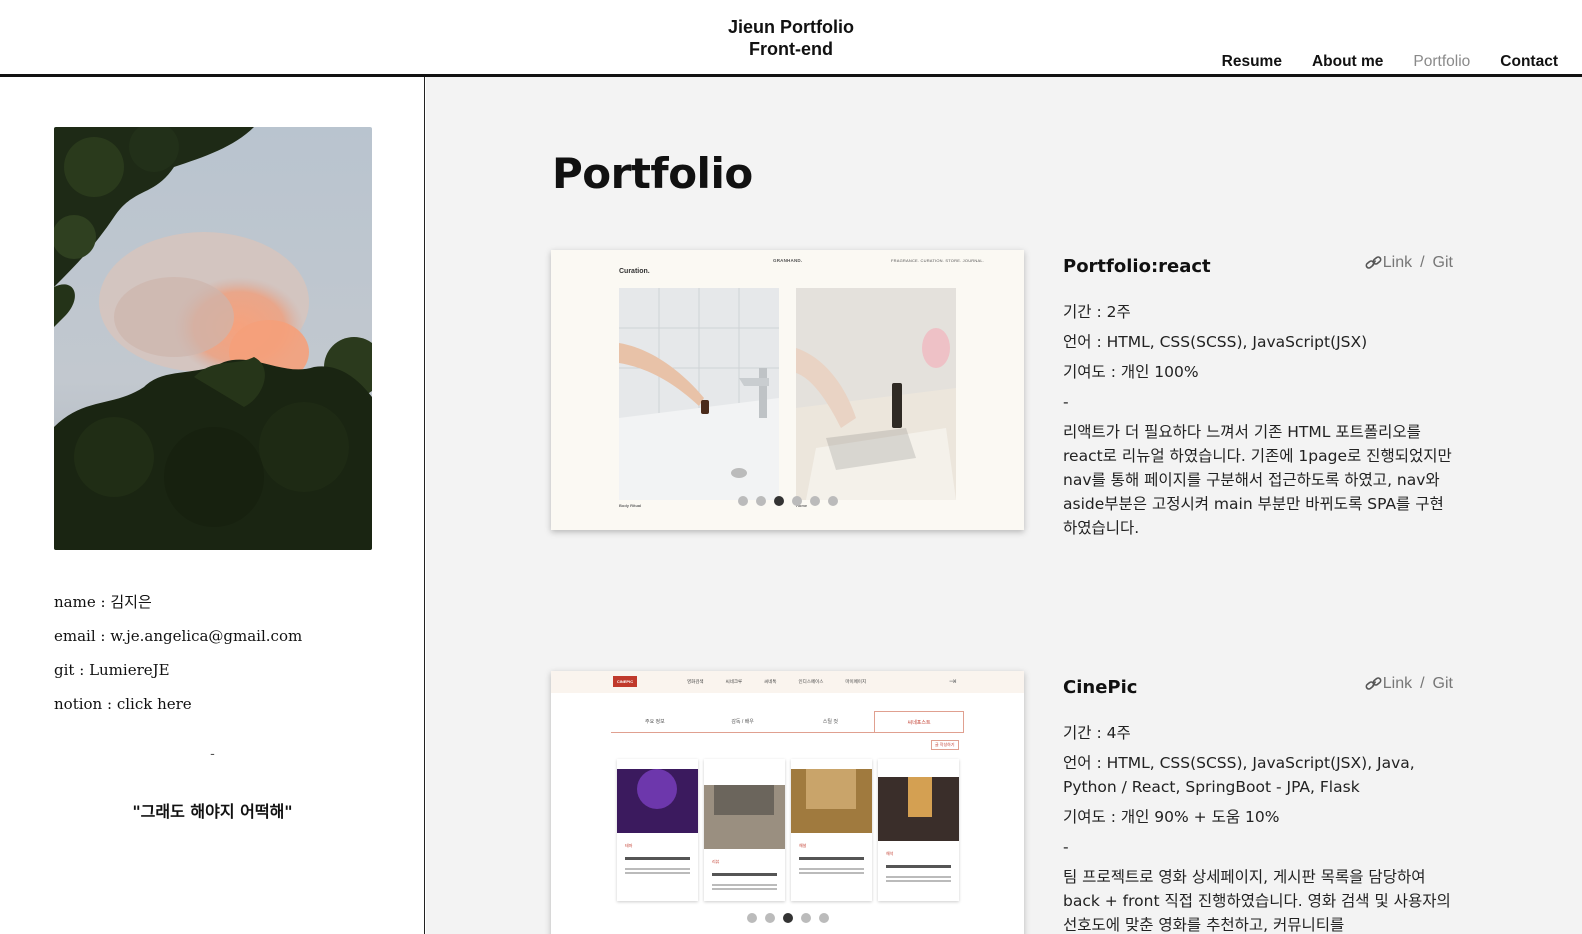 The width and height of the screenshot is (1582, 934). Describe the element at coordinates (129, 670) in the screenshot. I see `info-git-link: LumiereJE` at that location.